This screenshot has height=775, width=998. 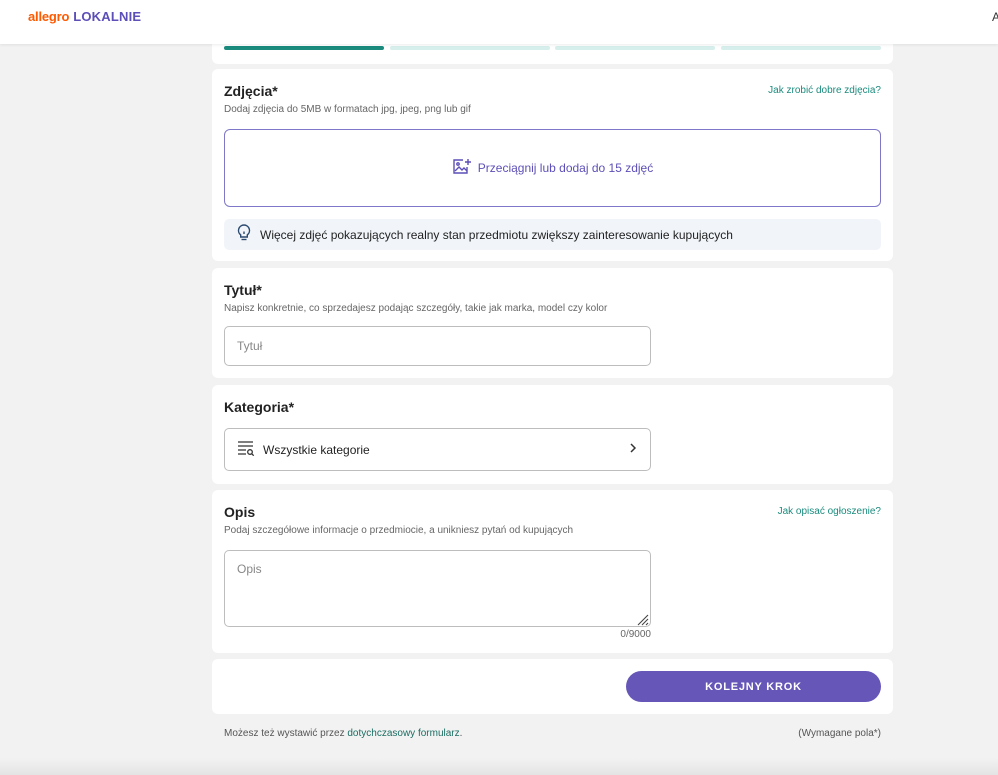 I want to click on category-select-label: Wszystkie kategorie, so click(x=316, y=449).